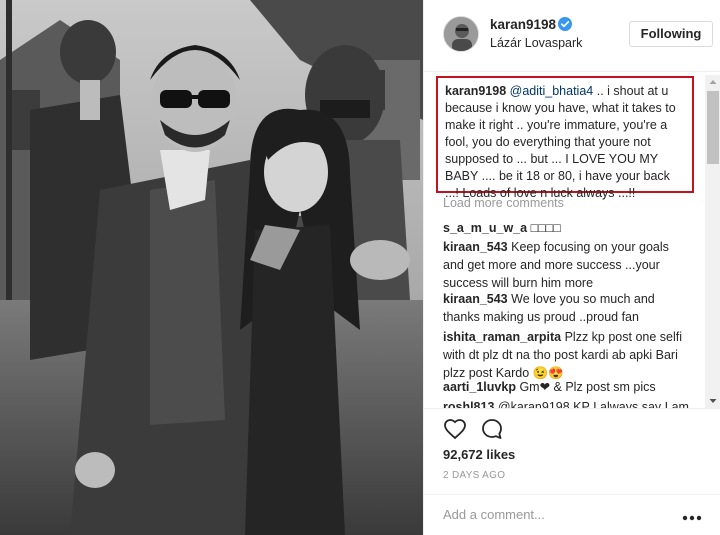  Describe the element at coordinates (593, 404) in the screenshot. I see `comment-text: @karan9198 KP I always say I am` at that location.